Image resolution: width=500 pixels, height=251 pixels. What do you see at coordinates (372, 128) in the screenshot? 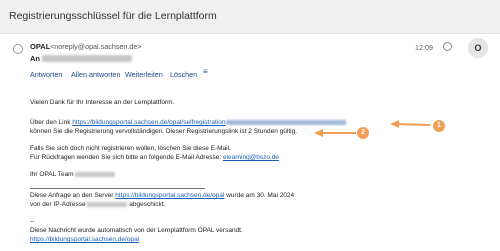
I see `annotation-arrows` at bounding box center [372, 128].